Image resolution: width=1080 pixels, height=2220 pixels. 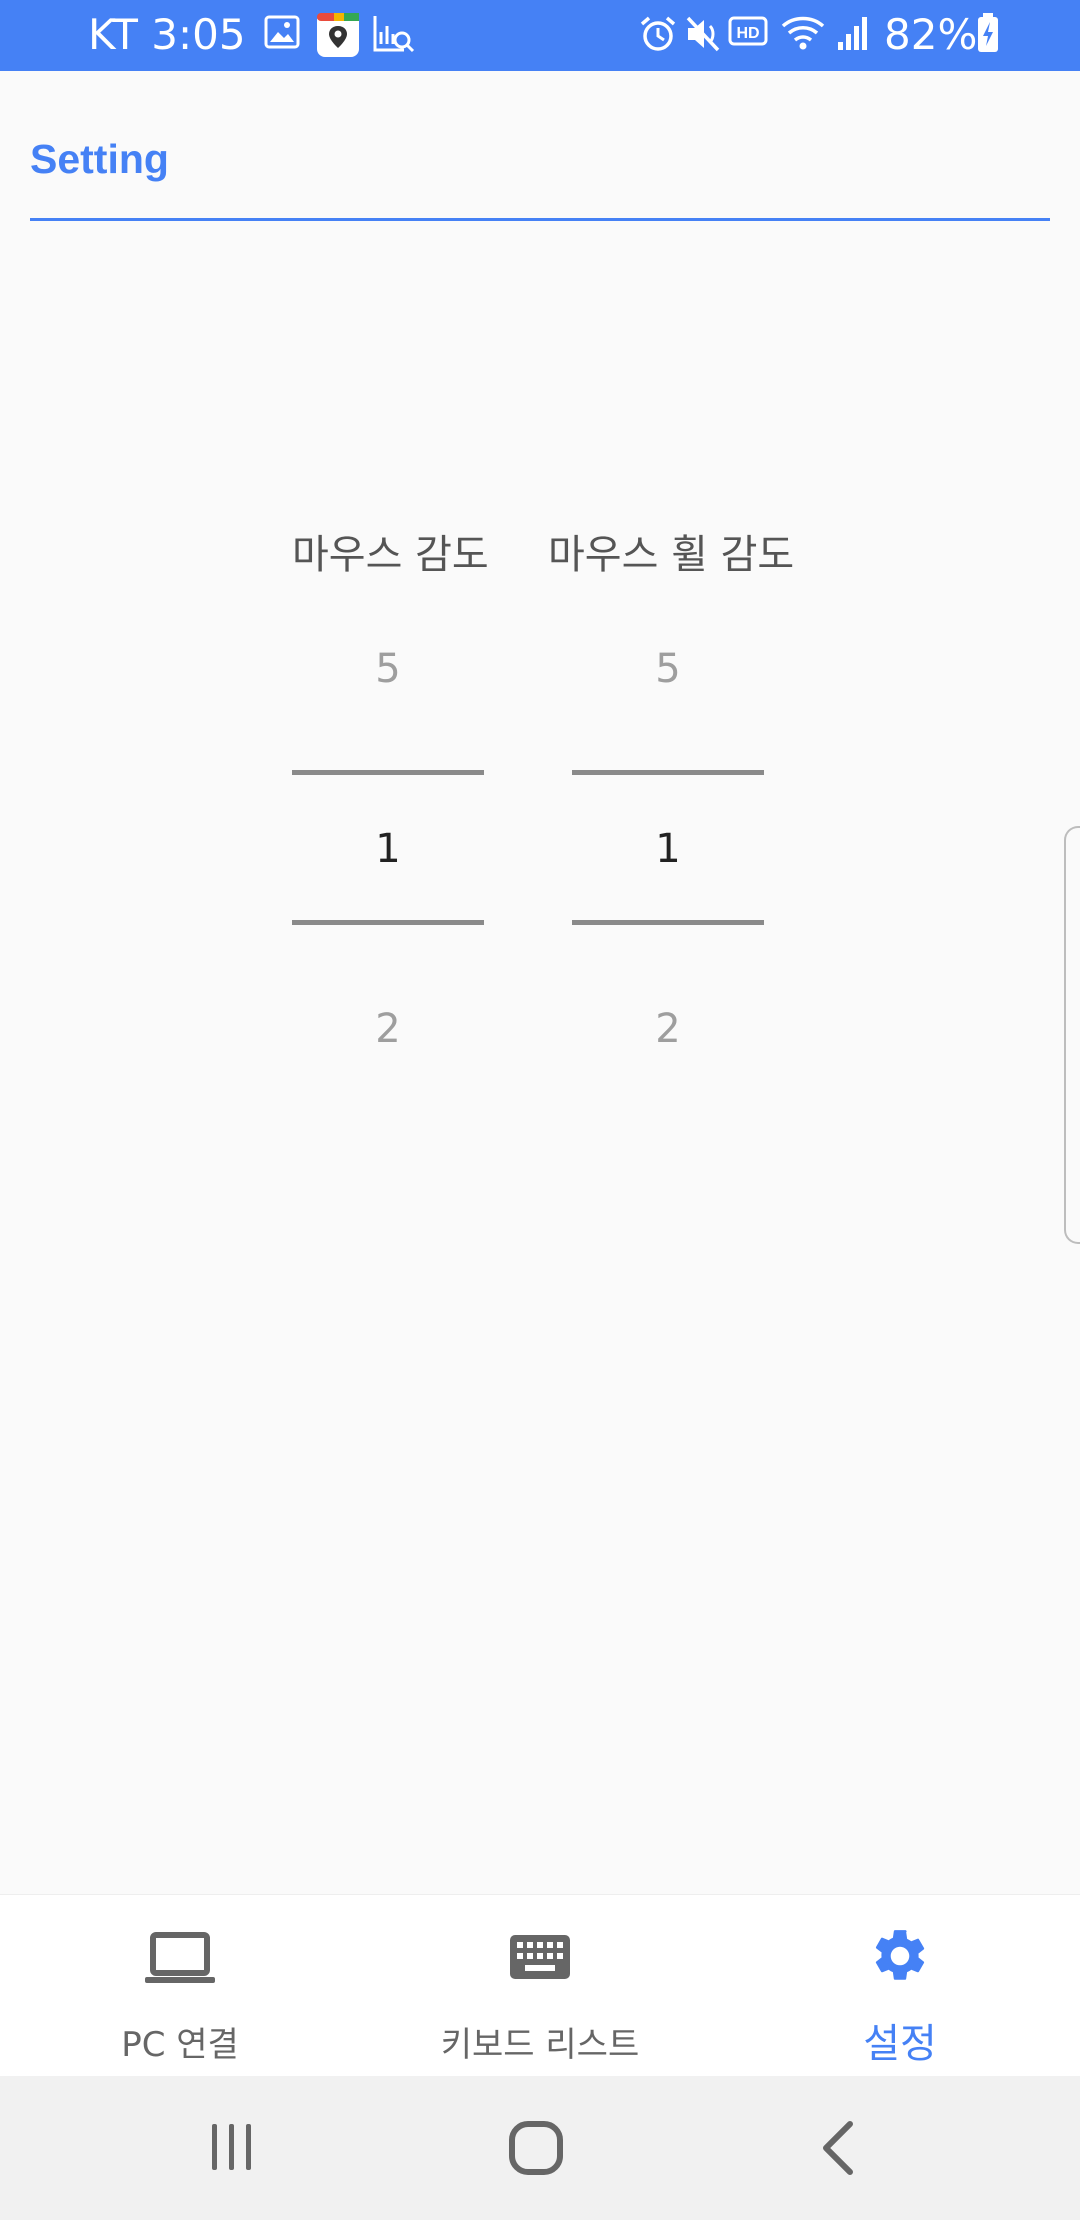 What do you see at coordinates (803, 35) in the screenshot?
I see `wifi-icon` at bounding box center [803, 35].